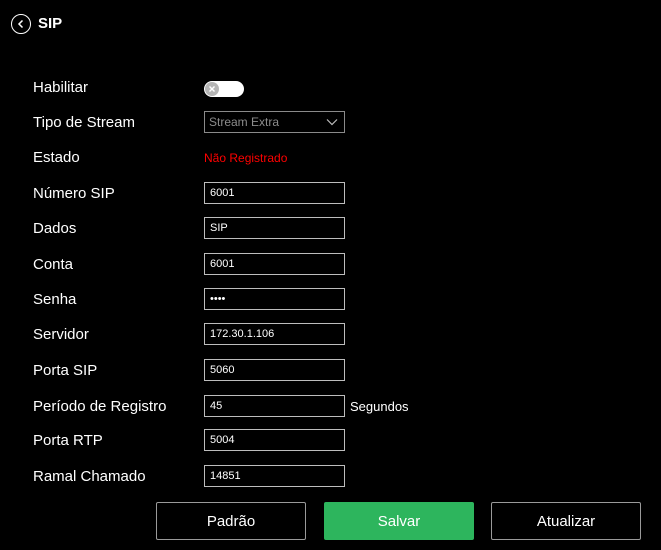  Describe the element at coordinates (89, 476) in the screenshot. I see `ramal-chamado-label: Ramal Chamado` at that location.